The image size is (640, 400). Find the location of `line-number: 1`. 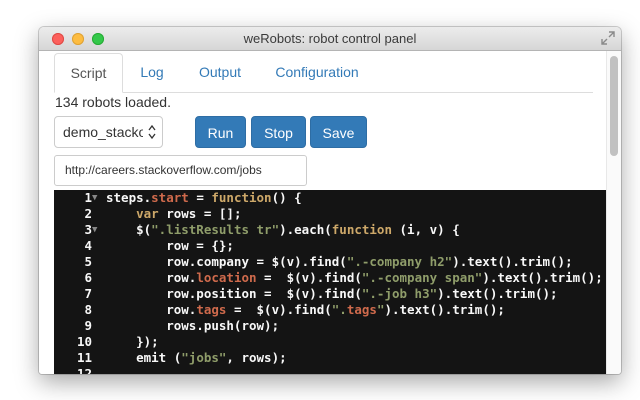

line-number: 1 is located at coordinates (88, 197).